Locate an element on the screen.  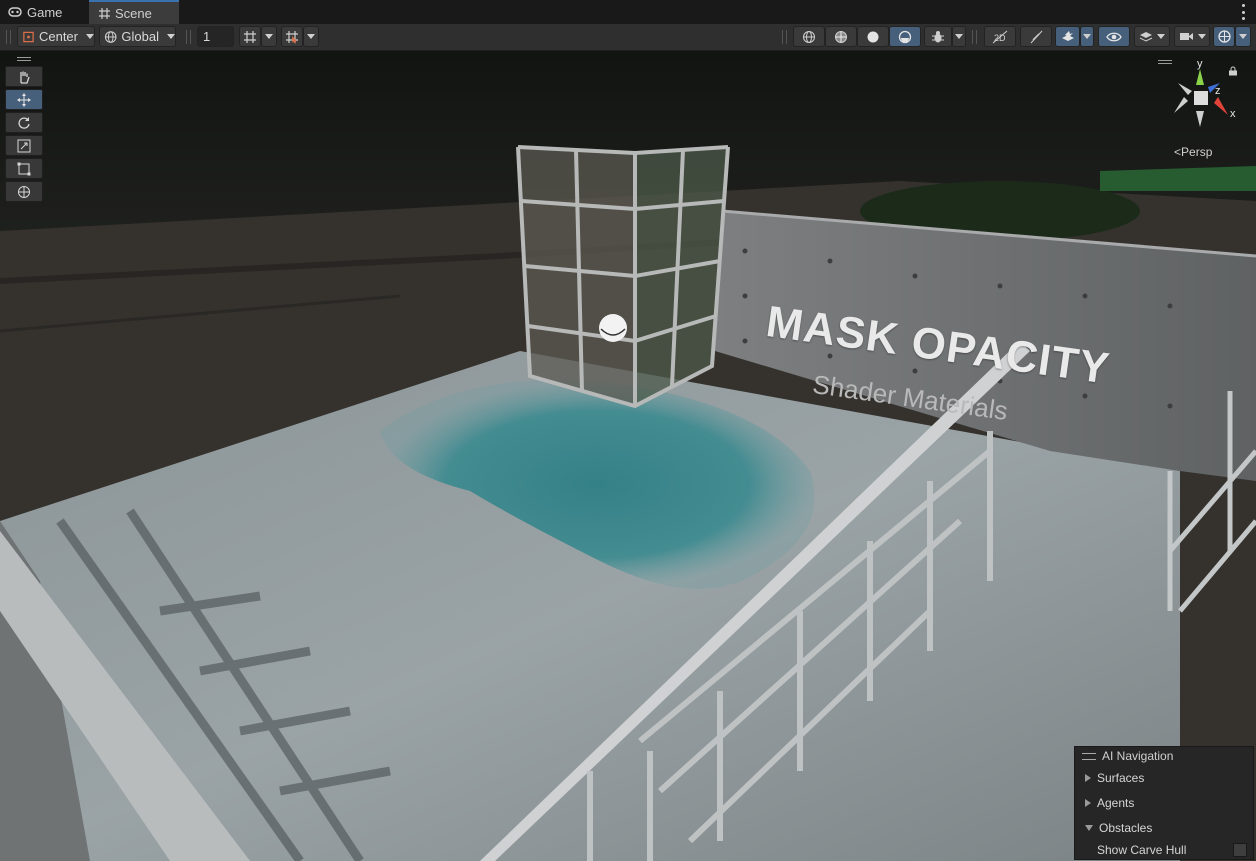
show-carve-hull-label: Show Carve Hull is located at coordinates (1142, 850).